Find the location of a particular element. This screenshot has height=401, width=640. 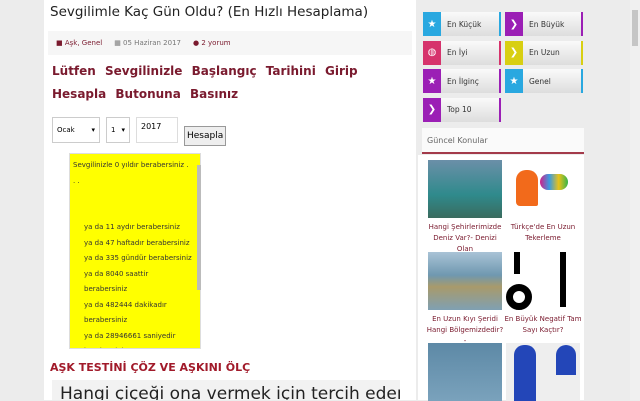

post-meta: ■ Aşk, Genel ▦ 05 Haziran 2017 ● 2 yorum is located at coordinates (230, 43).